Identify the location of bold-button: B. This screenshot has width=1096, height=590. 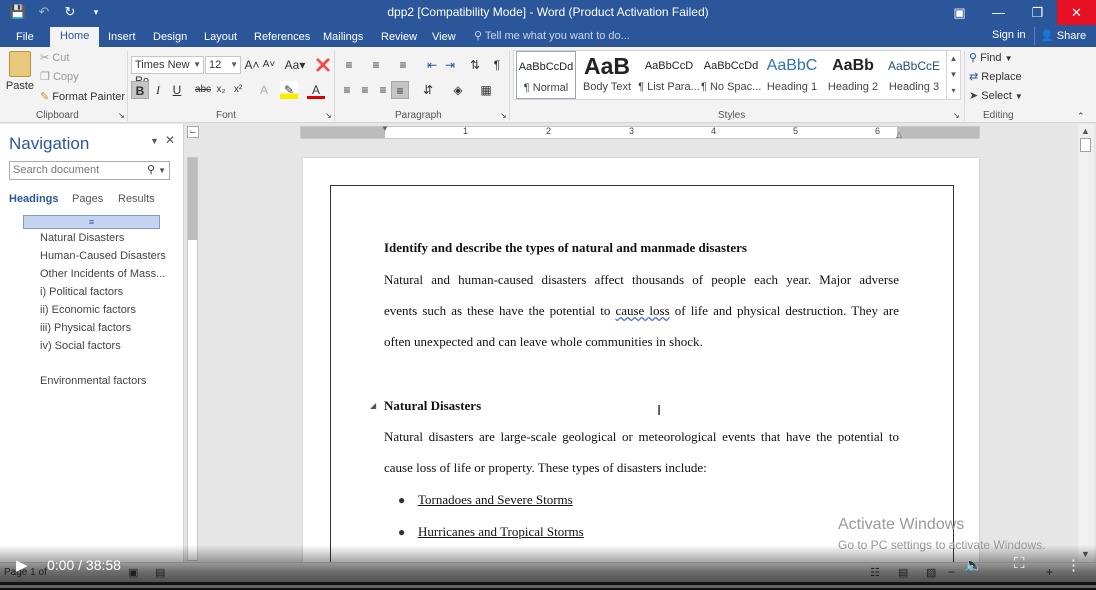
(140, 90).